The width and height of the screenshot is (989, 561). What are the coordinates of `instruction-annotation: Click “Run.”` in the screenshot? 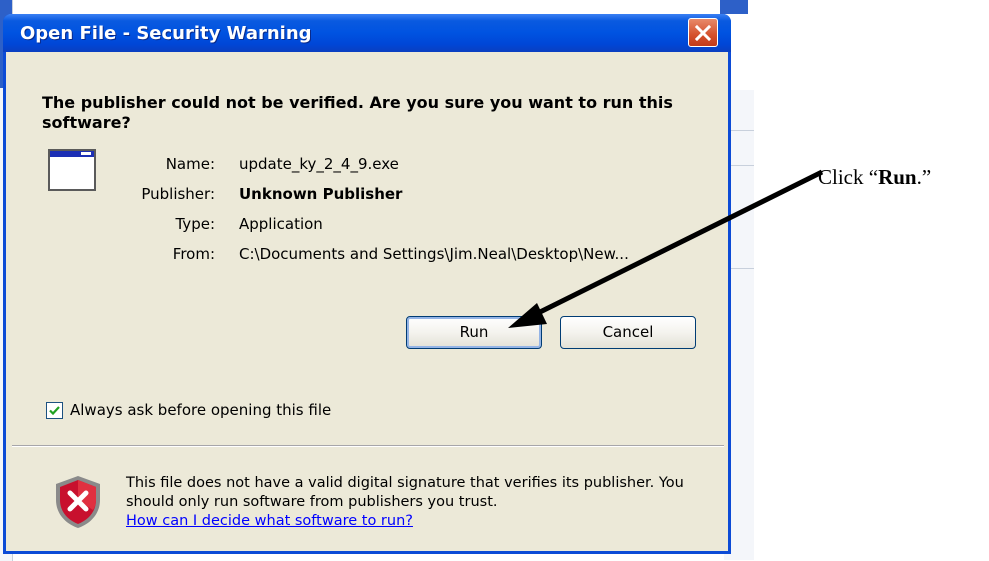 It's located at (874, 177).